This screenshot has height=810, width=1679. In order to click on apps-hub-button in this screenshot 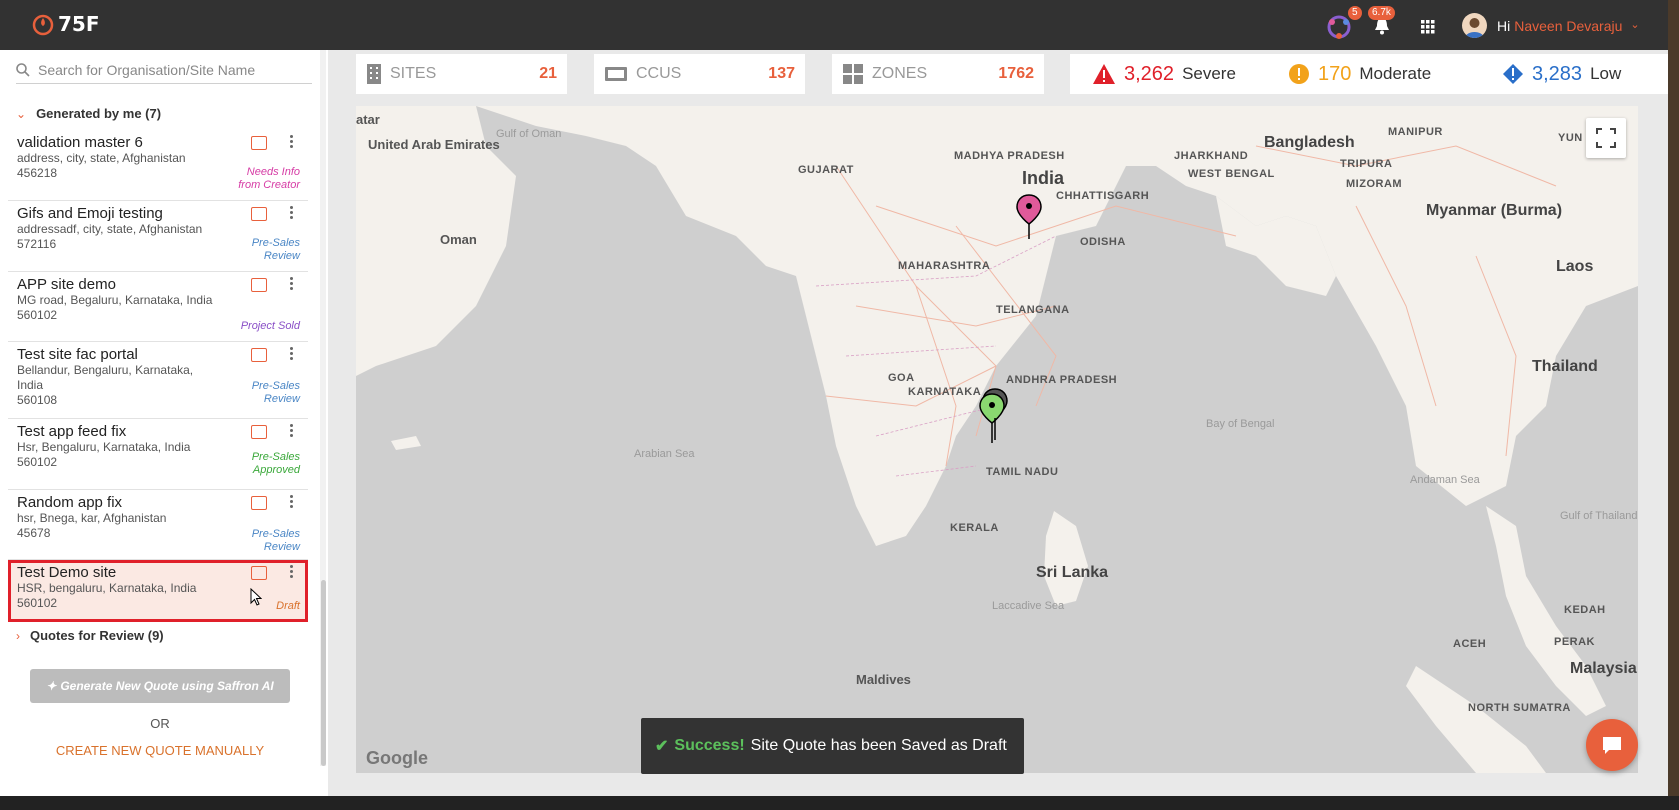, I will do `click(1339, 29)`.